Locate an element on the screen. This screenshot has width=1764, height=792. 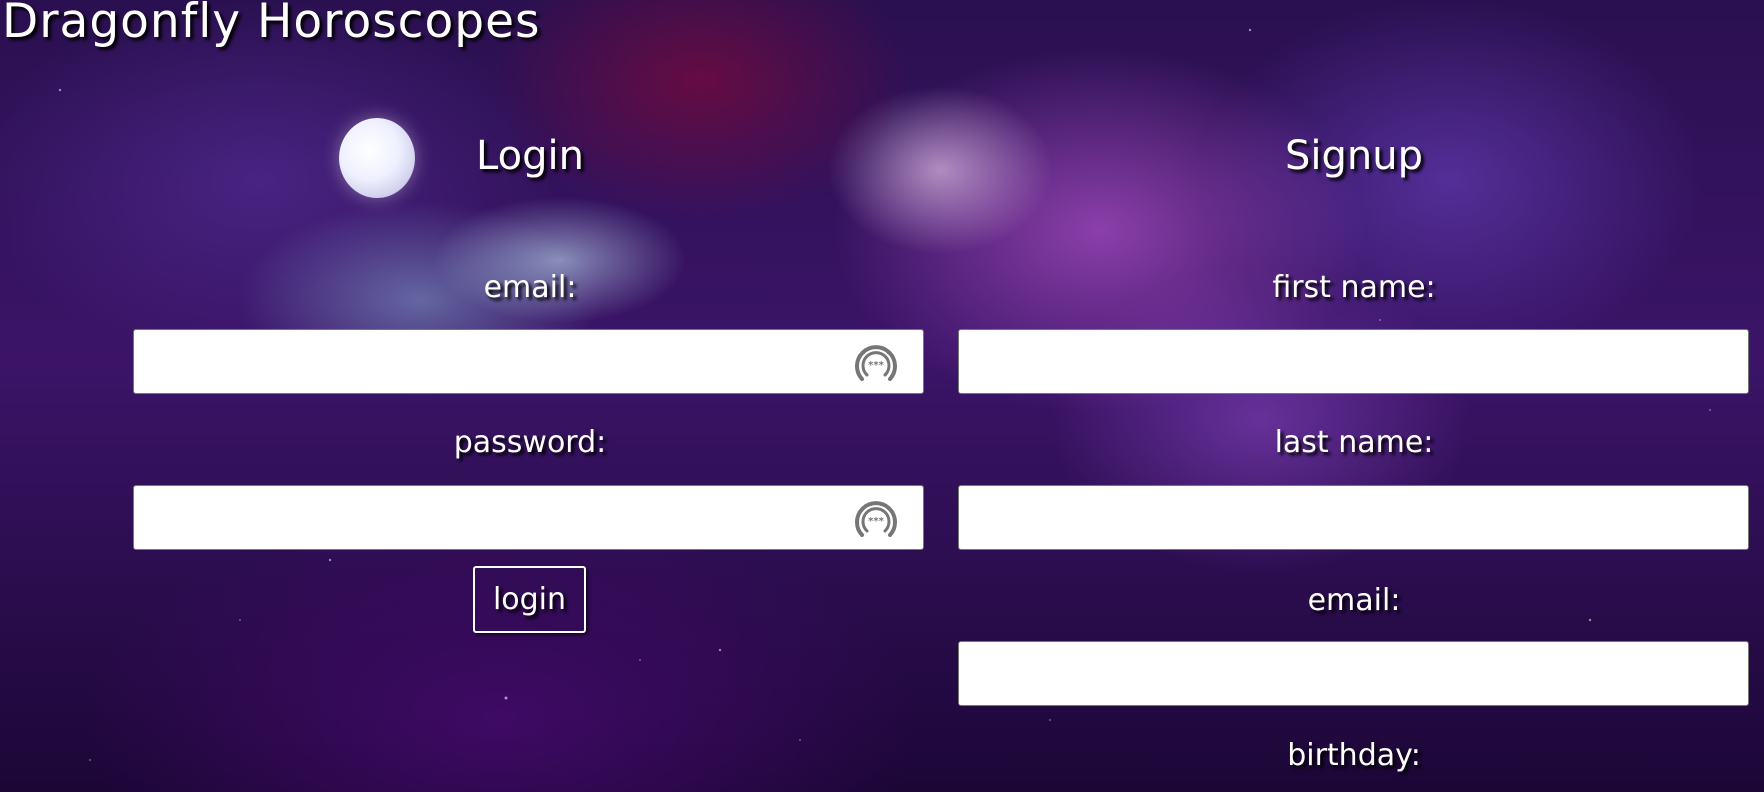
login-password-label: password: is located at coordinates (530, 442).